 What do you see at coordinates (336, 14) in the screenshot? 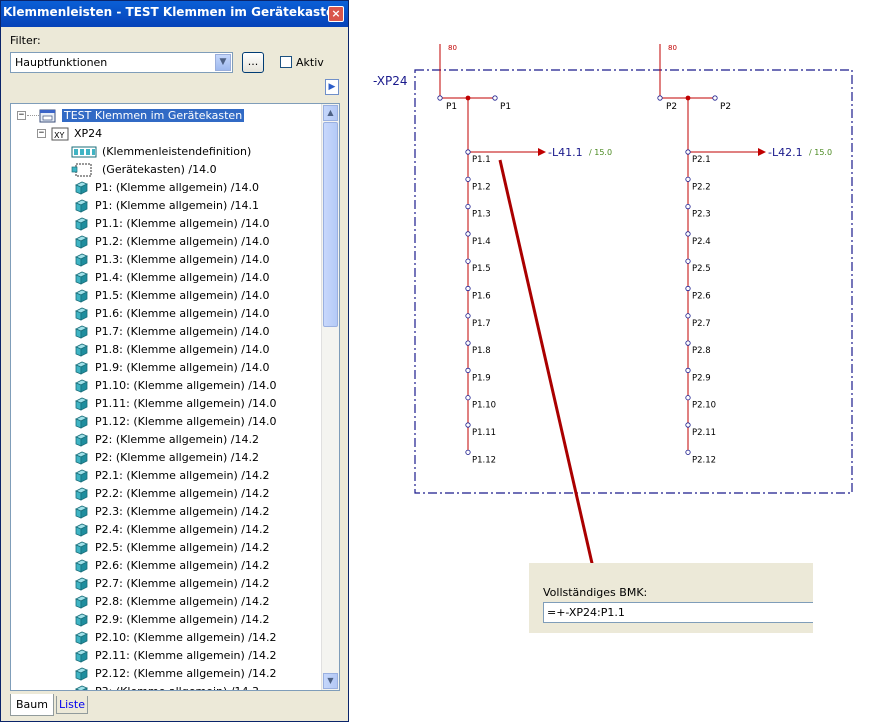
I see `close-button: ×` at bounding box center [336, 14].